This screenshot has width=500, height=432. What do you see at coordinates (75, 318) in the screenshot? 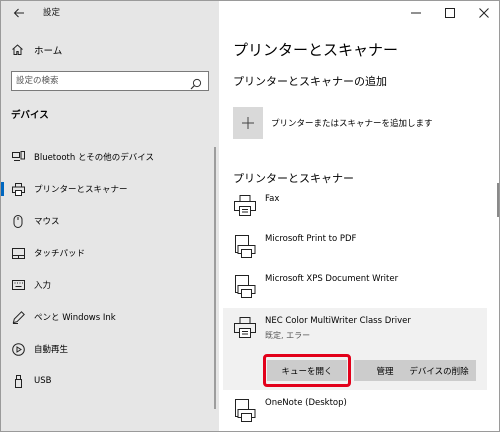
I see `sidebar-item-label: ペンと Windows Ink` at bounding box center [75, 318].